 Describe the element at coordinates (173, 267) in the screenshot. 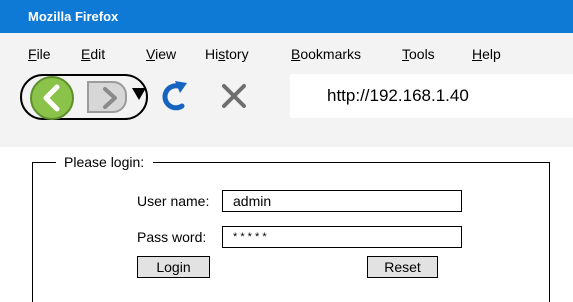

I see `login-button: Login` at that location.